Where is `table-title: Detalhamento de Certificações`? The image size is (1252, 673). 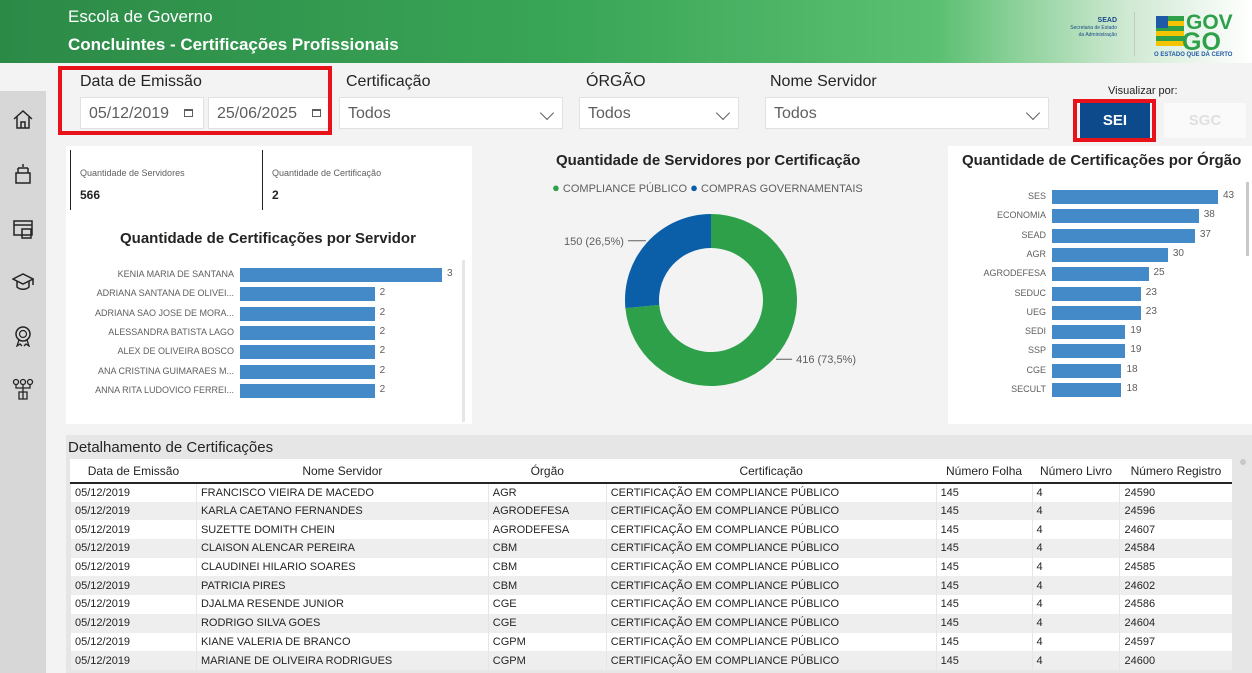 table-title: Detalhamento de Certificações is located at coordinates (171, 447).